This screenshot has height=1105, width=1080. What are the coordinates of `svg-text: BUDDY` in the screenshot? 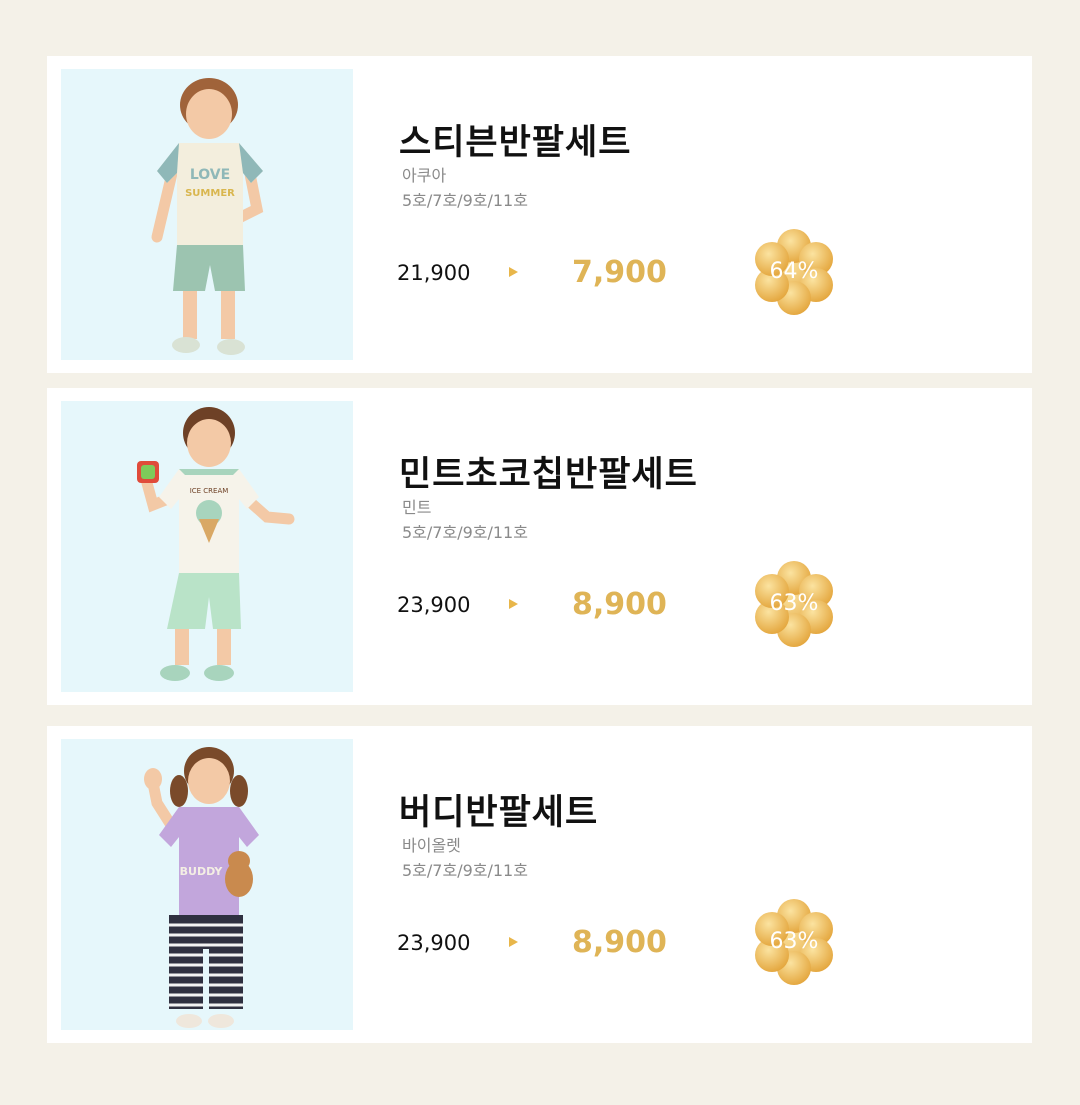 It's located at (202, 871).